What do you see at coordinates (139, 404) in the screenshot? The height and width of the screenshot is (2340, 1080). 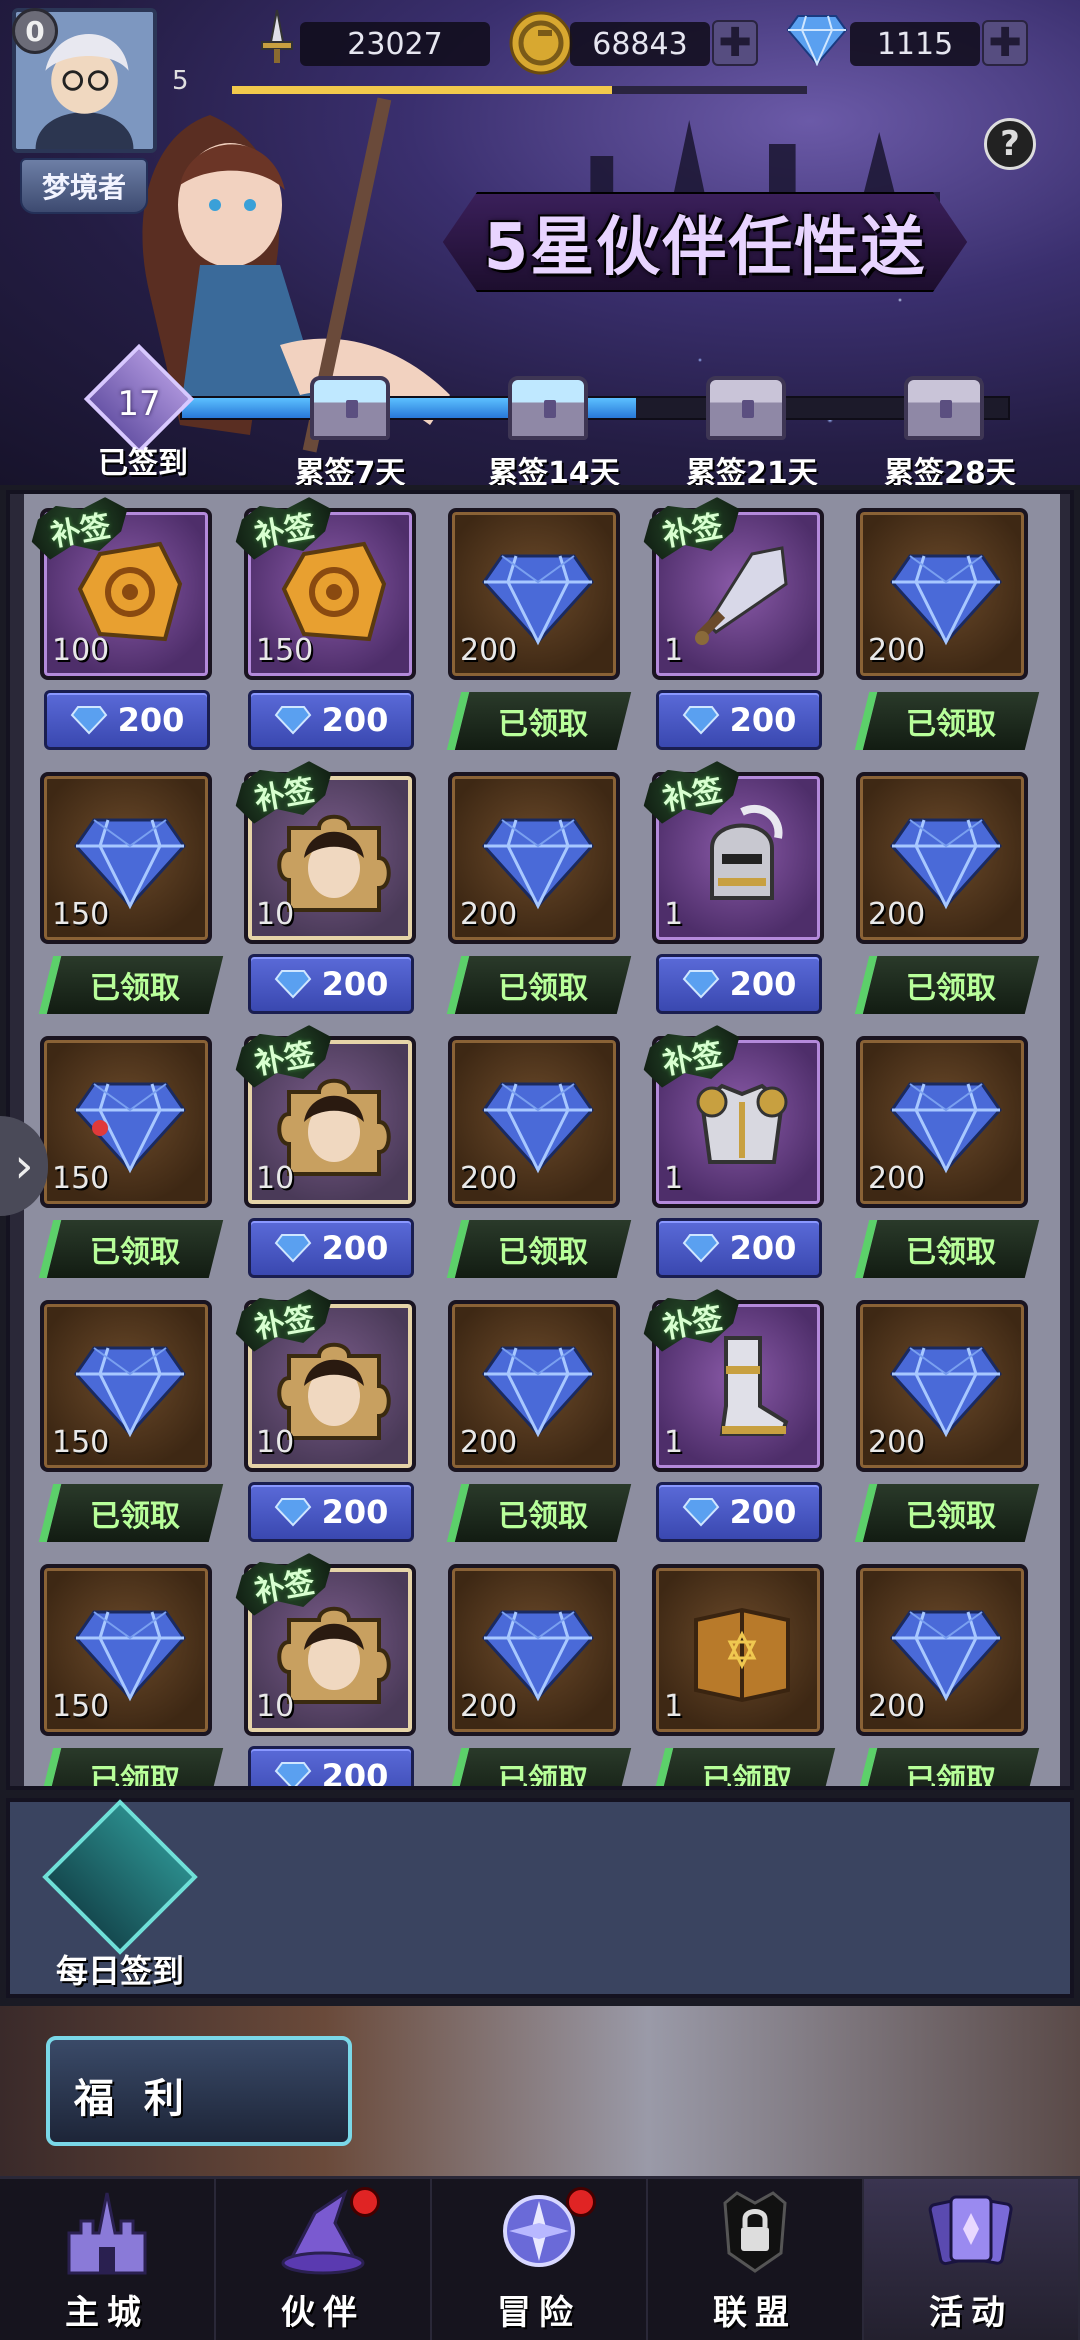 I see `signed-days-count: 17` at bounding box center [139, 404].